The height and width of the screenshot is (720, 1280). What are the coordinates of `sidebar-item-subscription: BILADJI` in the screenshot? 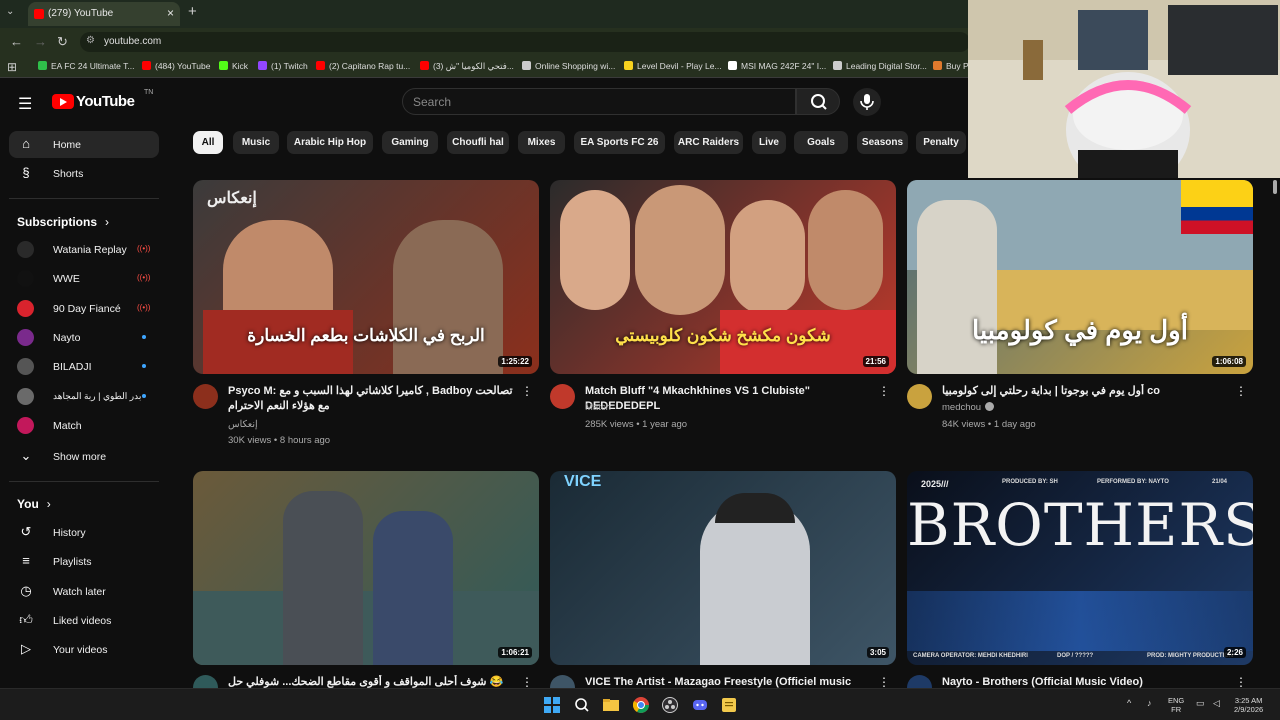 It's located at (84, 366).